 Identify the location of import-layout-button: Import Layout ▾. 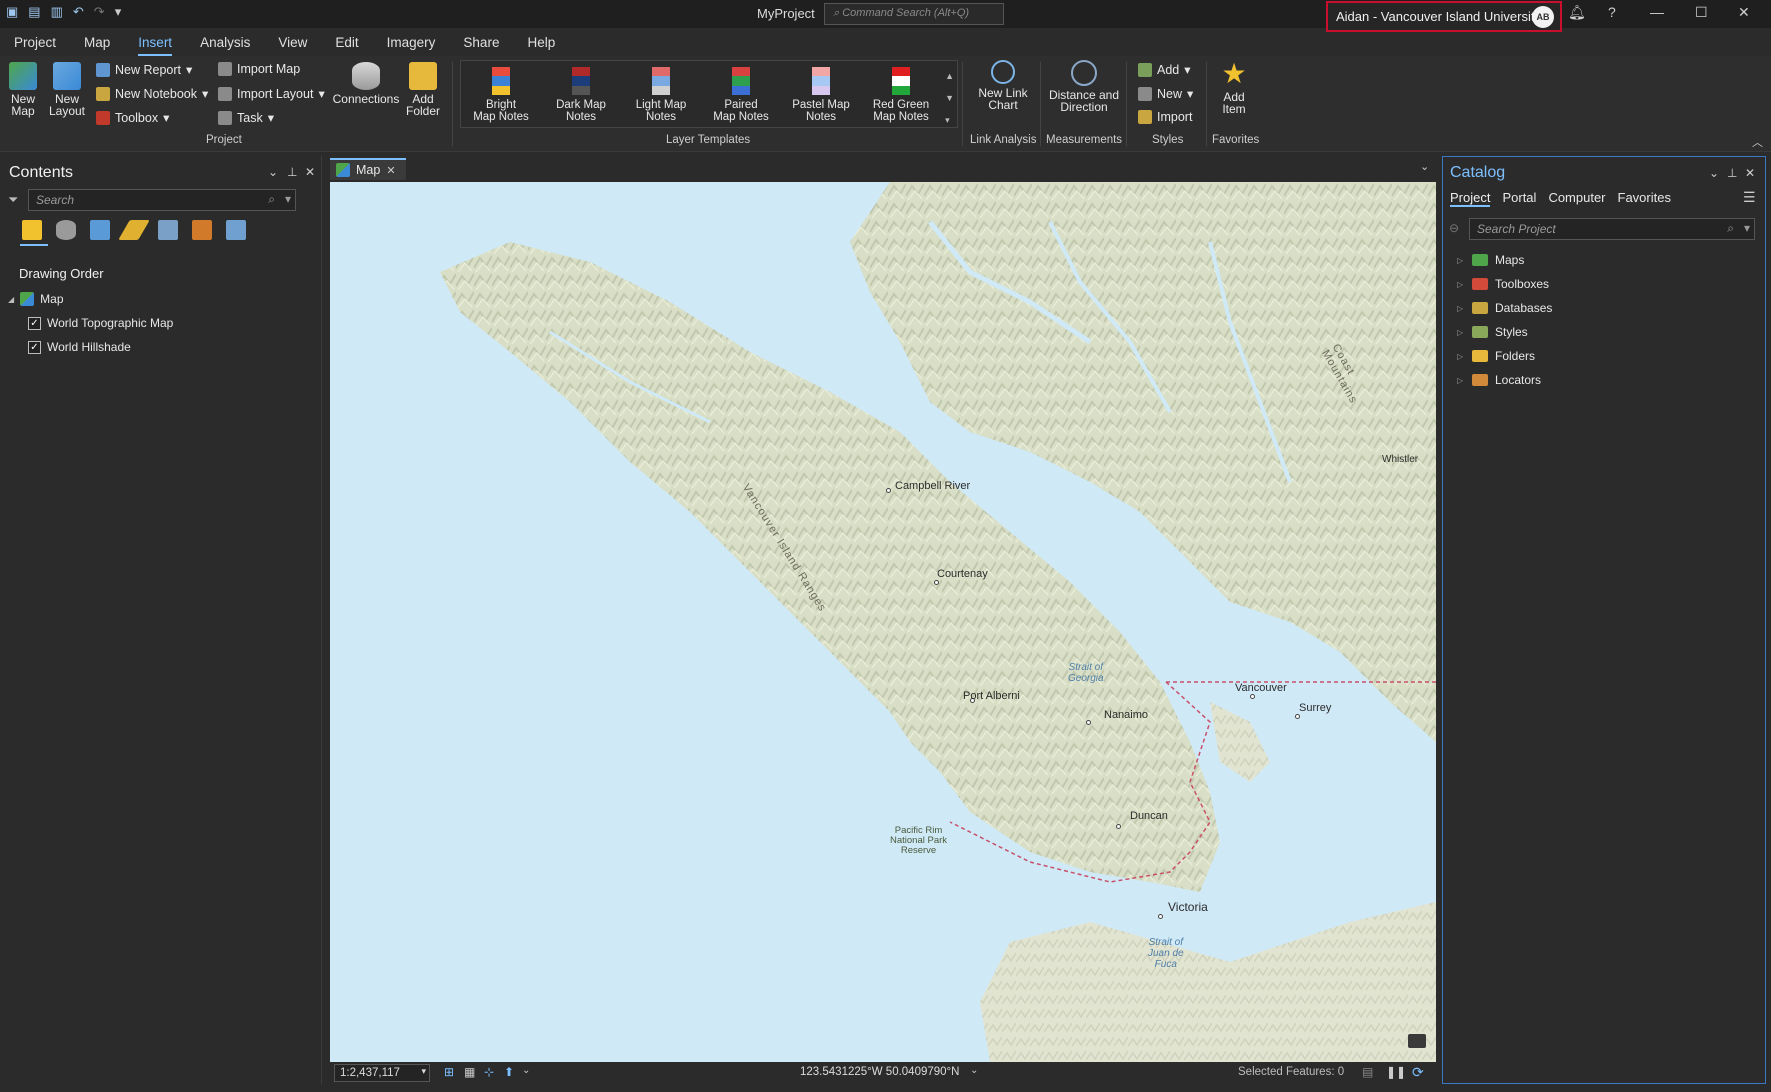
(271, 93).